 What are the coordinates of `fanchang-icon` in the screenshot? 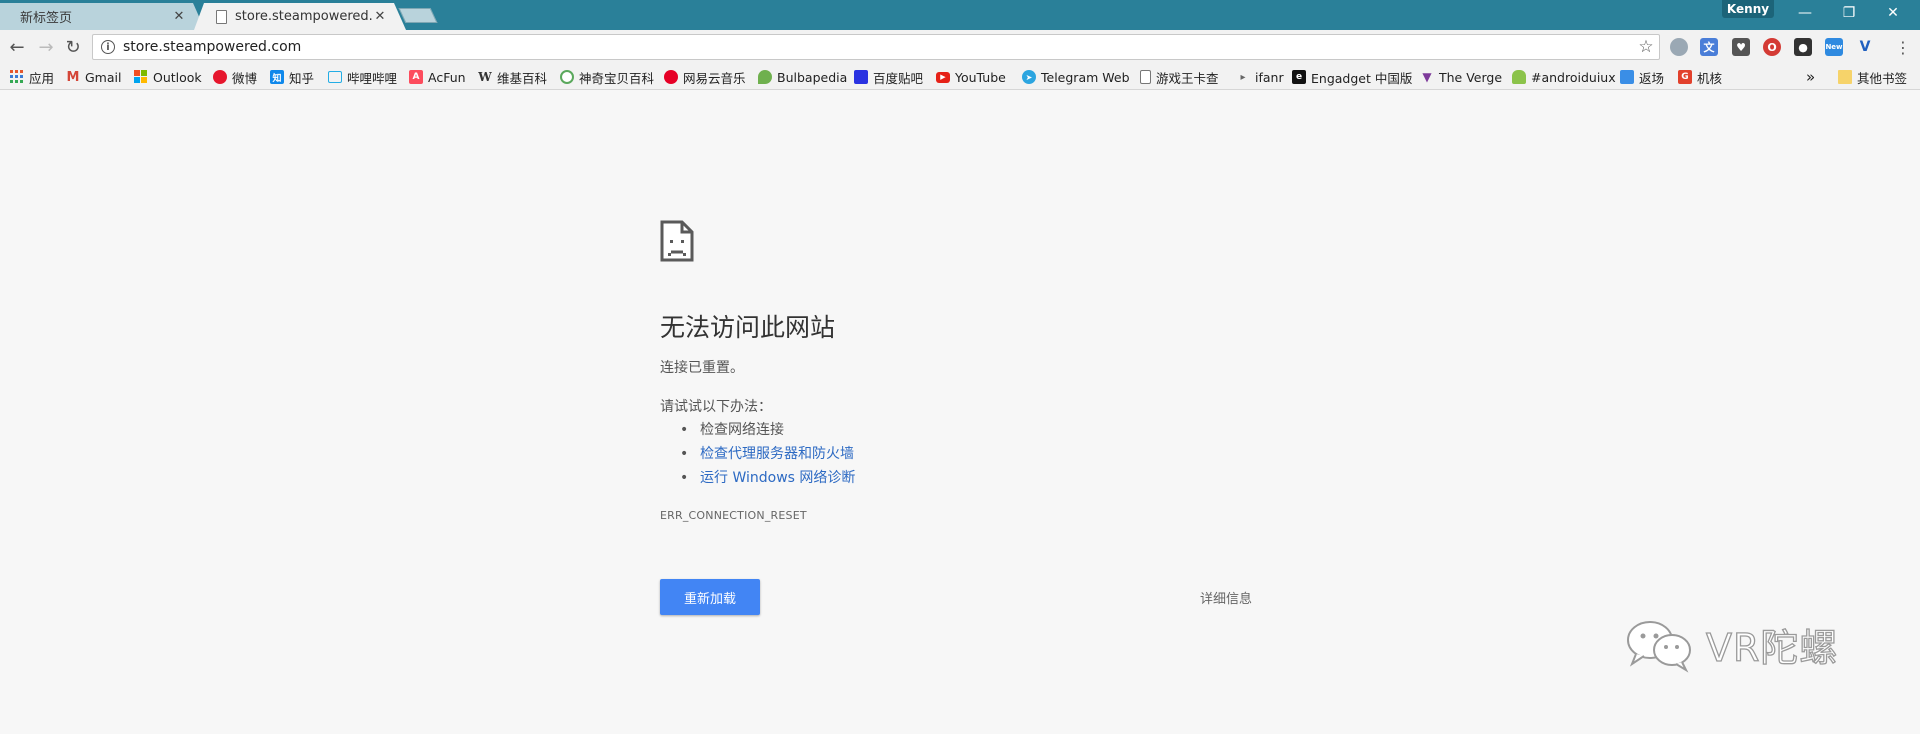 It's located at (1627, 77).